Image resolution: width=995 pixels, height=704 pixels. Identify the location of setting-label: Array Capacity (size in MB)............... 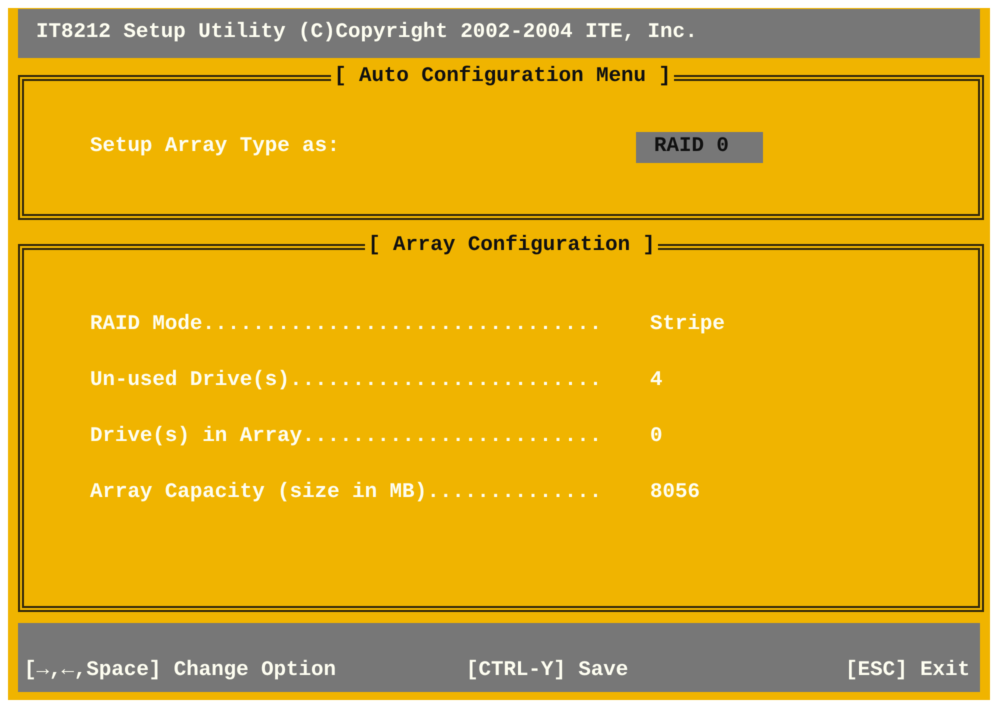
(346, 493).